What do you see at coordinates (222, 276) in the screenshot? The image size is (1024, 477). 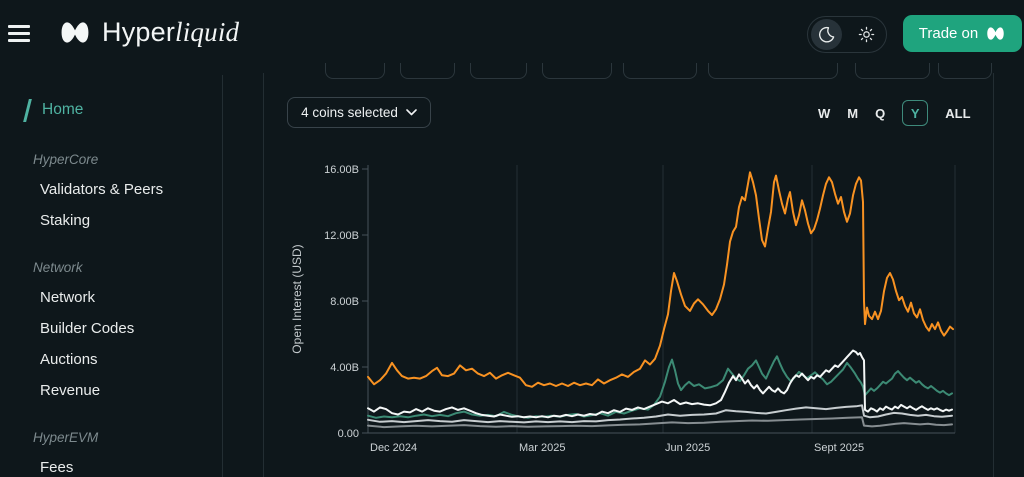 I see `sidebar-divider` at bounding box center [222, 276].